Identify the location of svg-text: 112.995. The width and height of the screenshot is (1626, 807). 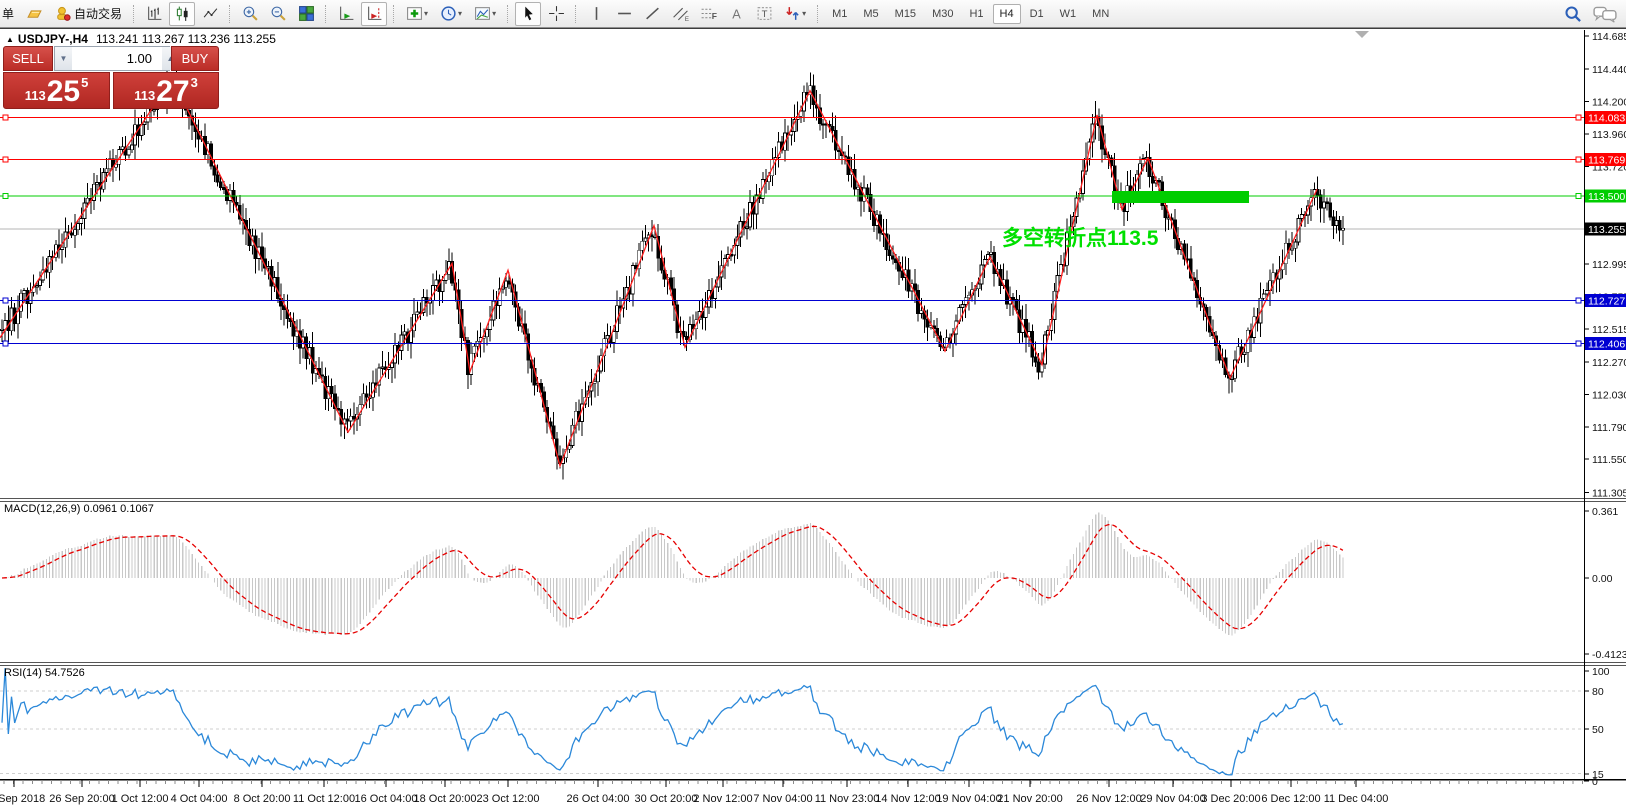
(1609, 265).